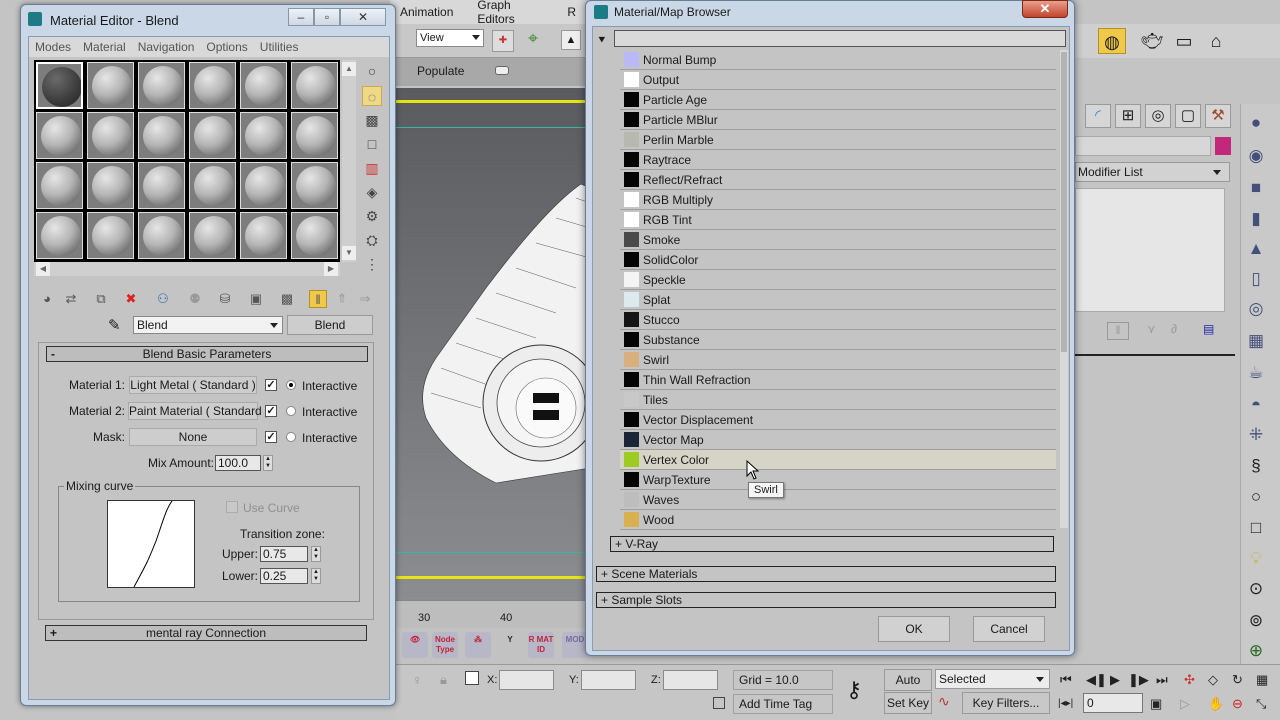  What do you see at coordinates (43, 269) in the screenshot?
I see `scroll-left-icon: ◀` at bounding box center [43, 269].